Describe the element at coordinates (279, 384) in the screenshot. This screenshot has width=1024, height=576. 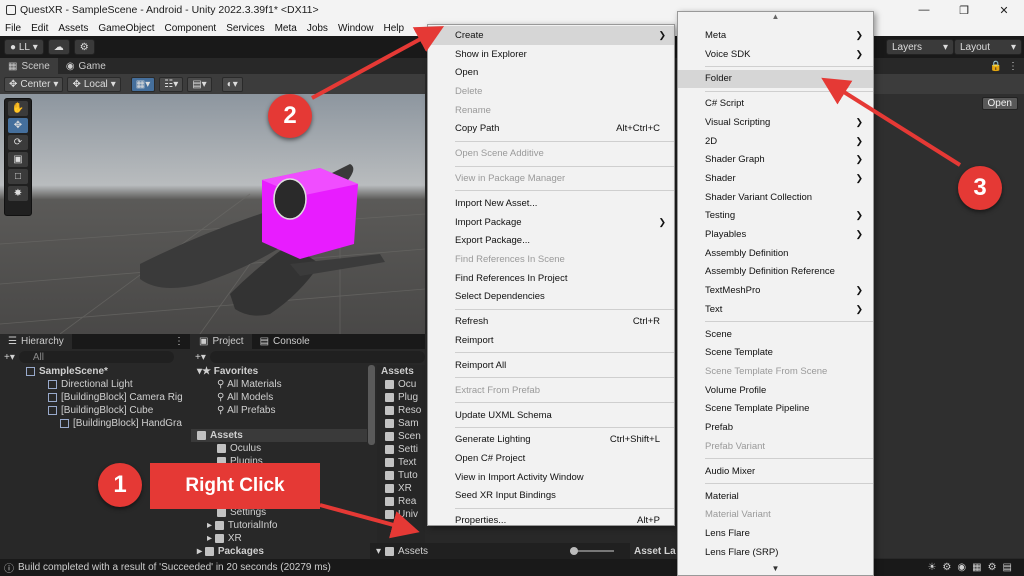
I see `list-item: ⚲ All Materials` at that location.